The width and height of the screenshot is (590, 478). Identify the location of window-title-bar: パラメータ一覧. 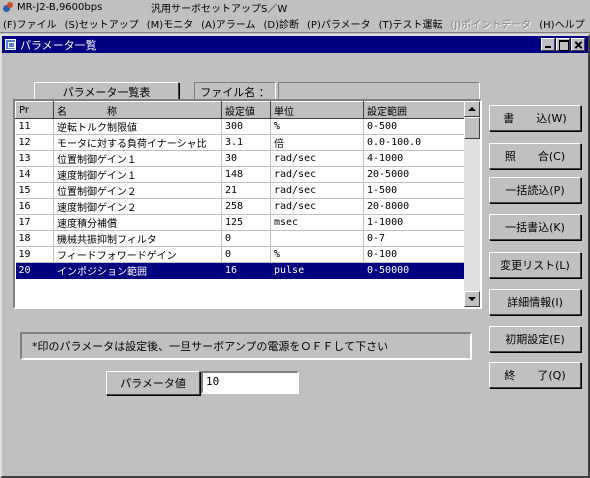
(295, 44).